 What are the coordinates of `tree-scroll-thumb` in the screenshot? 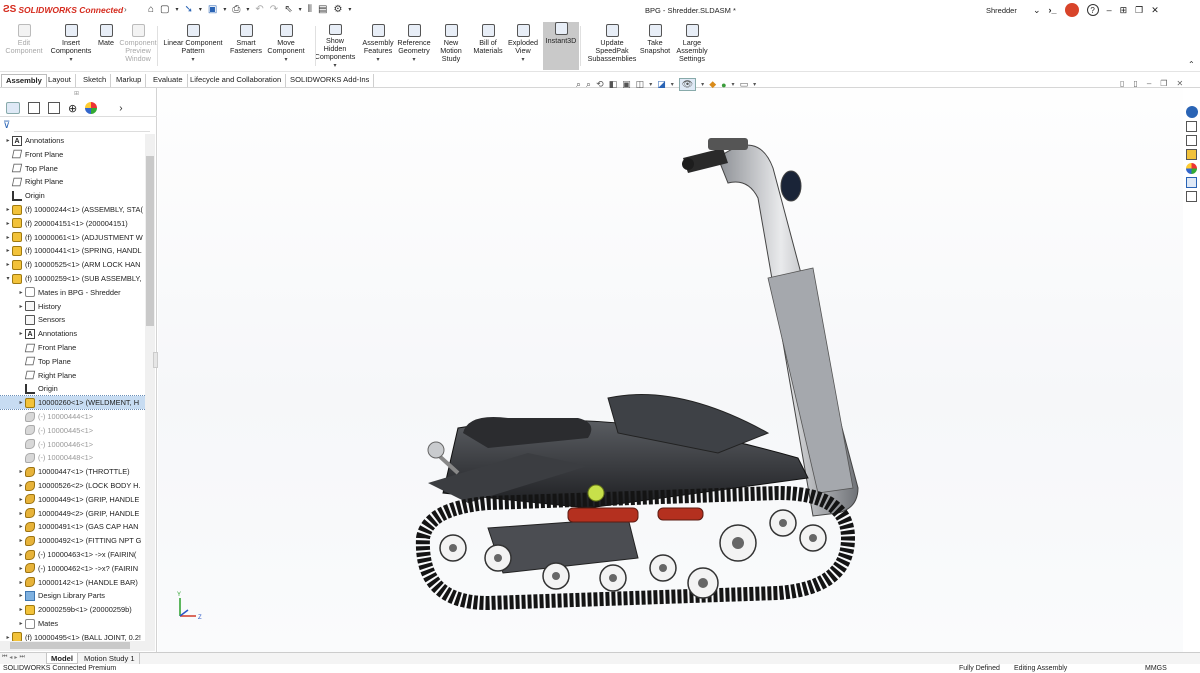 It's located at (150, 241).